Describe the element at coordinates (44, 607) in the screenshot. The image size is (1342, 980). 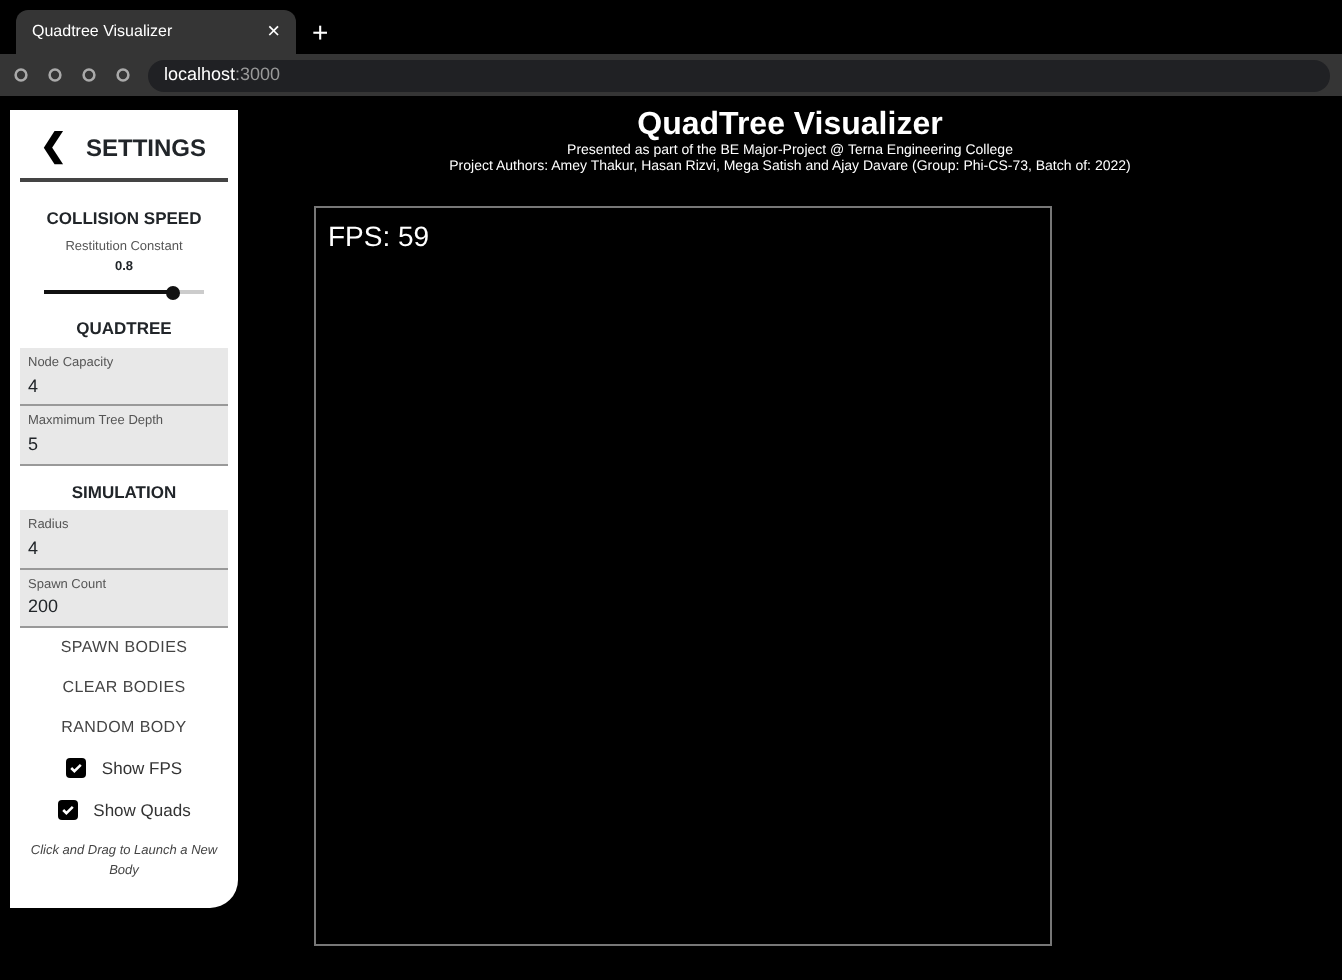
I see `field-value: 200` at that location.